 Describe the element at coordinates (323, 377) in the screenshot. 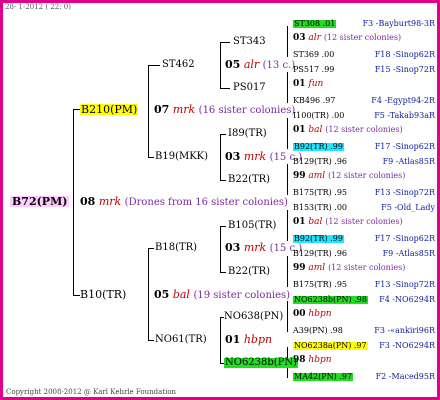

I see `ancestor-id: MA42(PN) .97` at that location.